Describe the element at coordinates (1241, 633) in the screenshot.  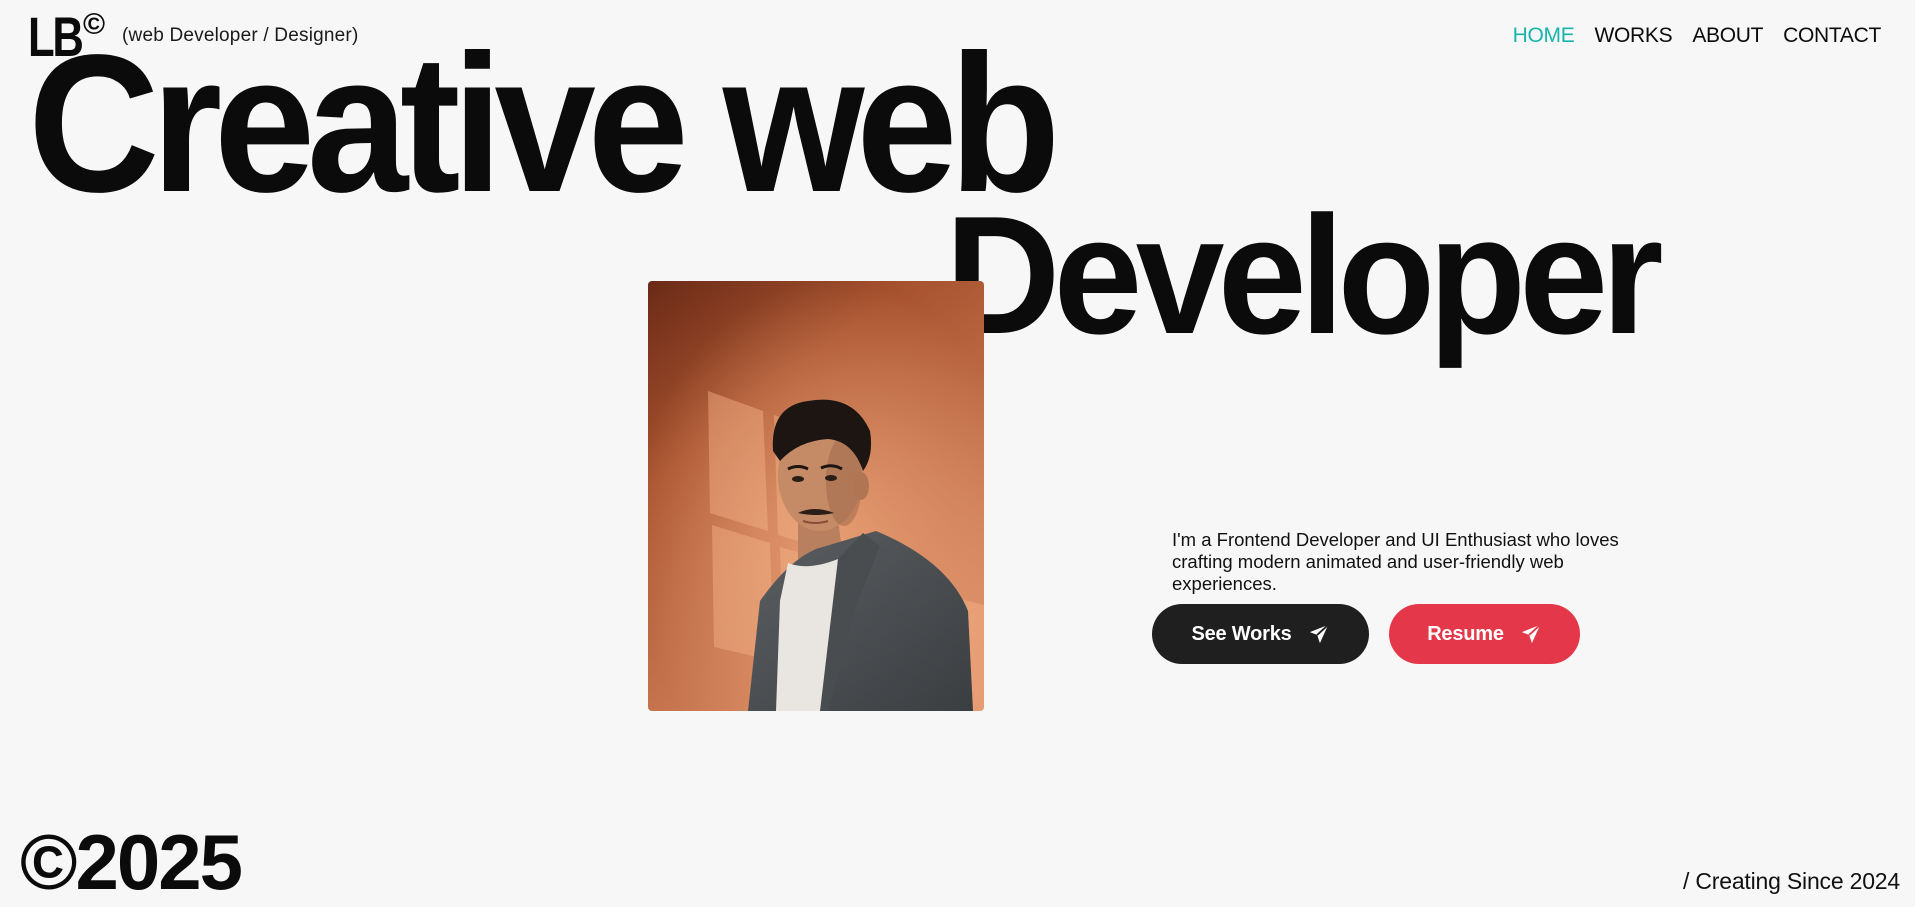
I see `see-works-label: See Works` at that location.